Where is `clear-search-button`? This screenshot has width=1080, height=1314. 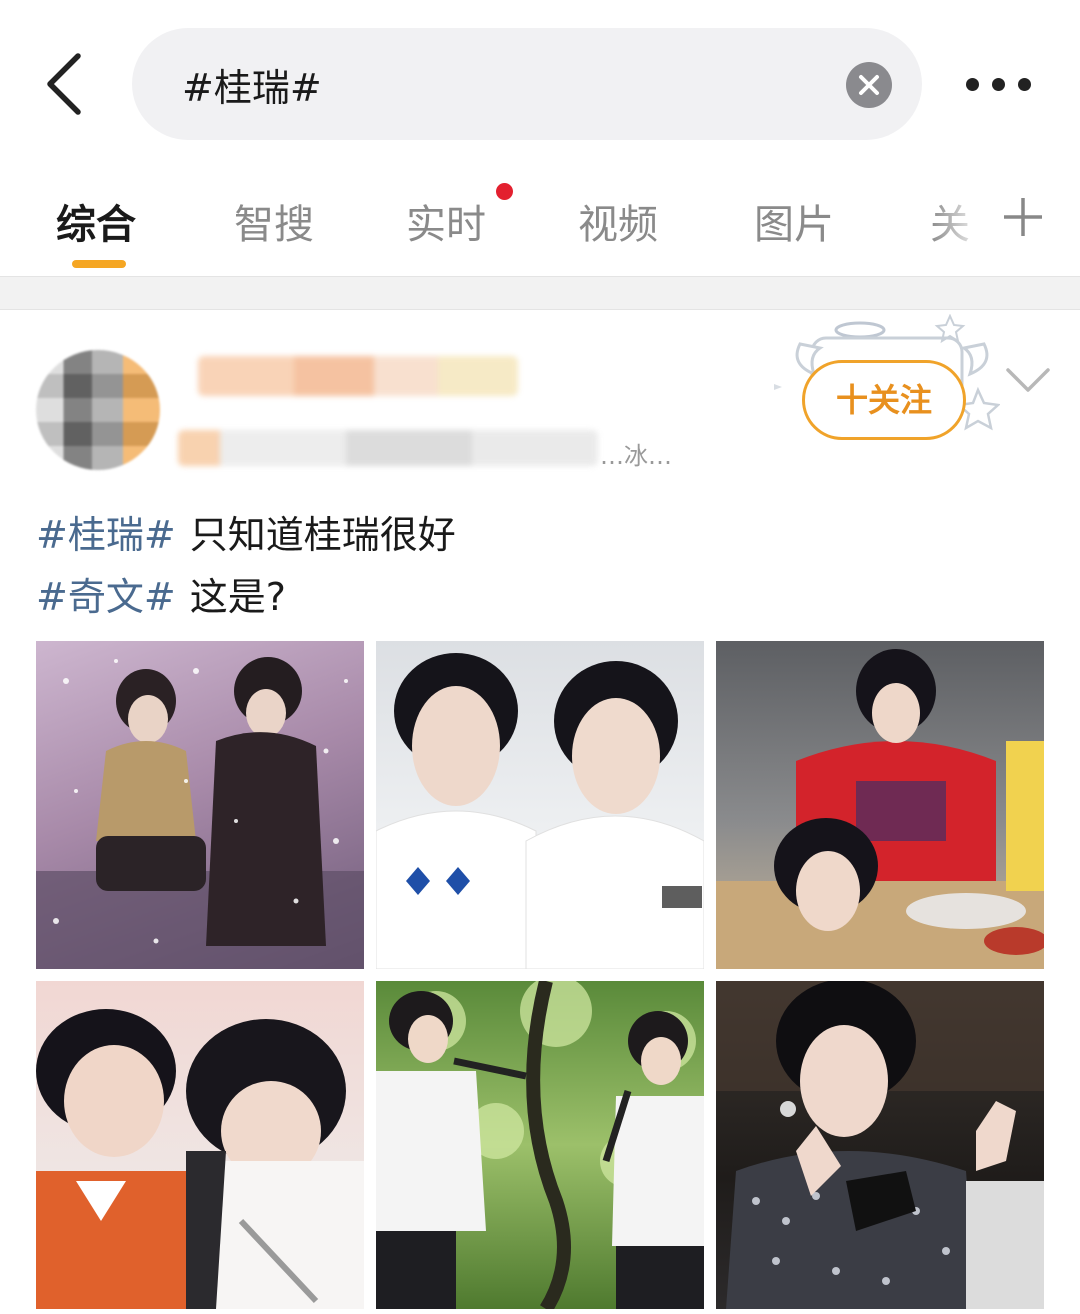 clear-search-button is located at coordinates (869, 85).